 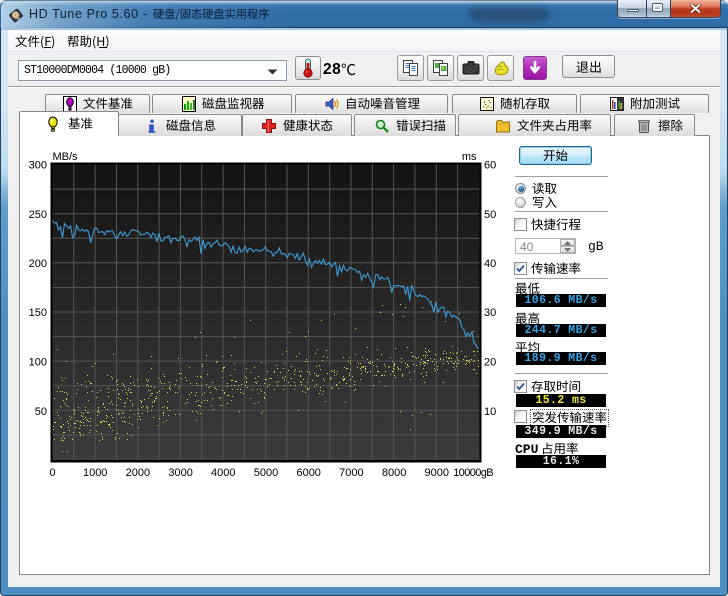 What do you see at coordinates (490, 313) in the screenshot?
I see `svg-text: 30` at bounding box center [490, 313].